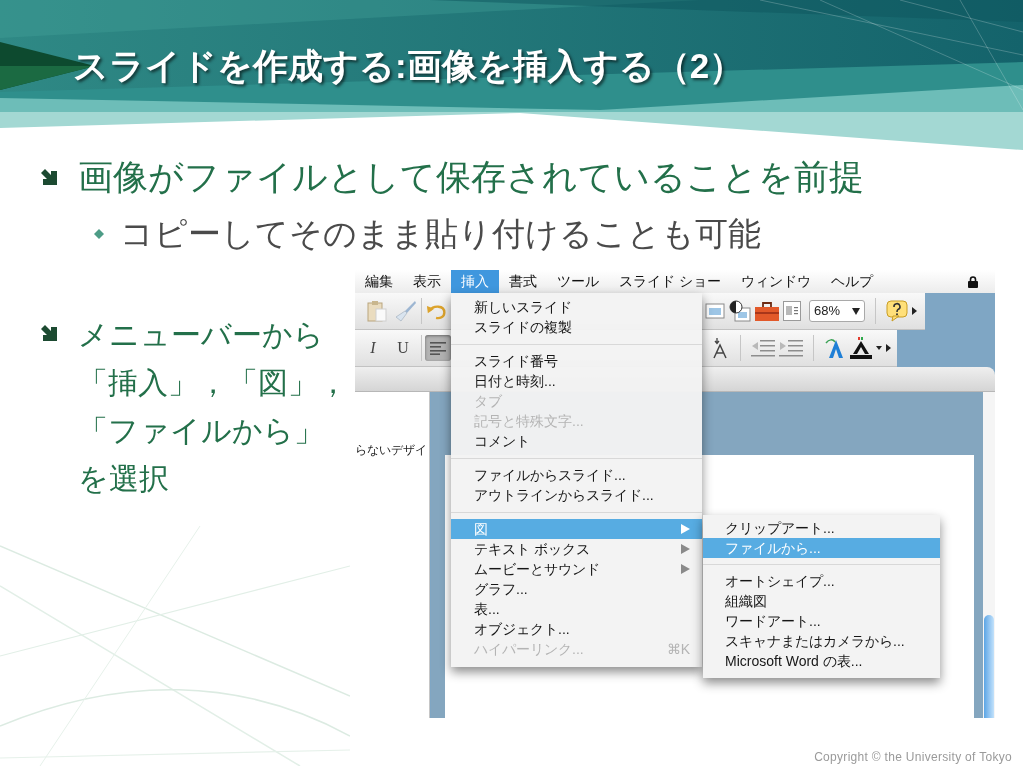  I want to click on align-left-icon, so click(438, 348).